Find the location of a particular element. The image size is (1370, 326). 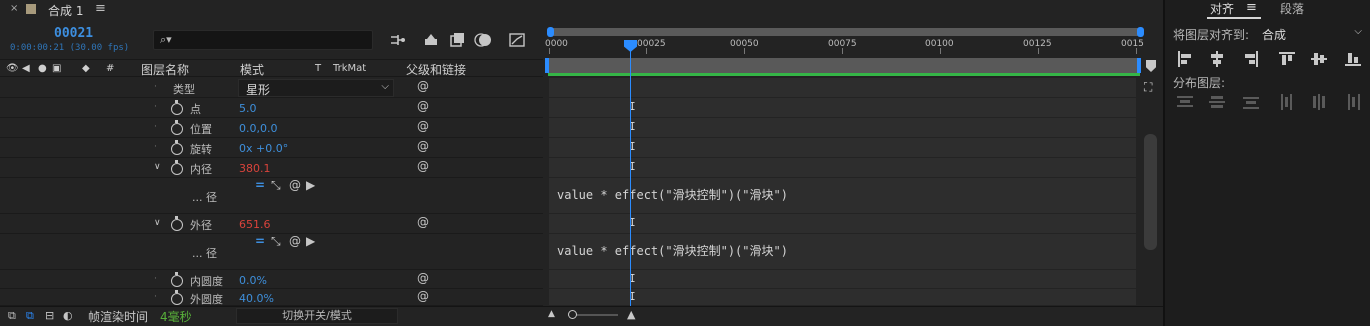

distribute-bottom-icon is located at coordinates (1251, 102).